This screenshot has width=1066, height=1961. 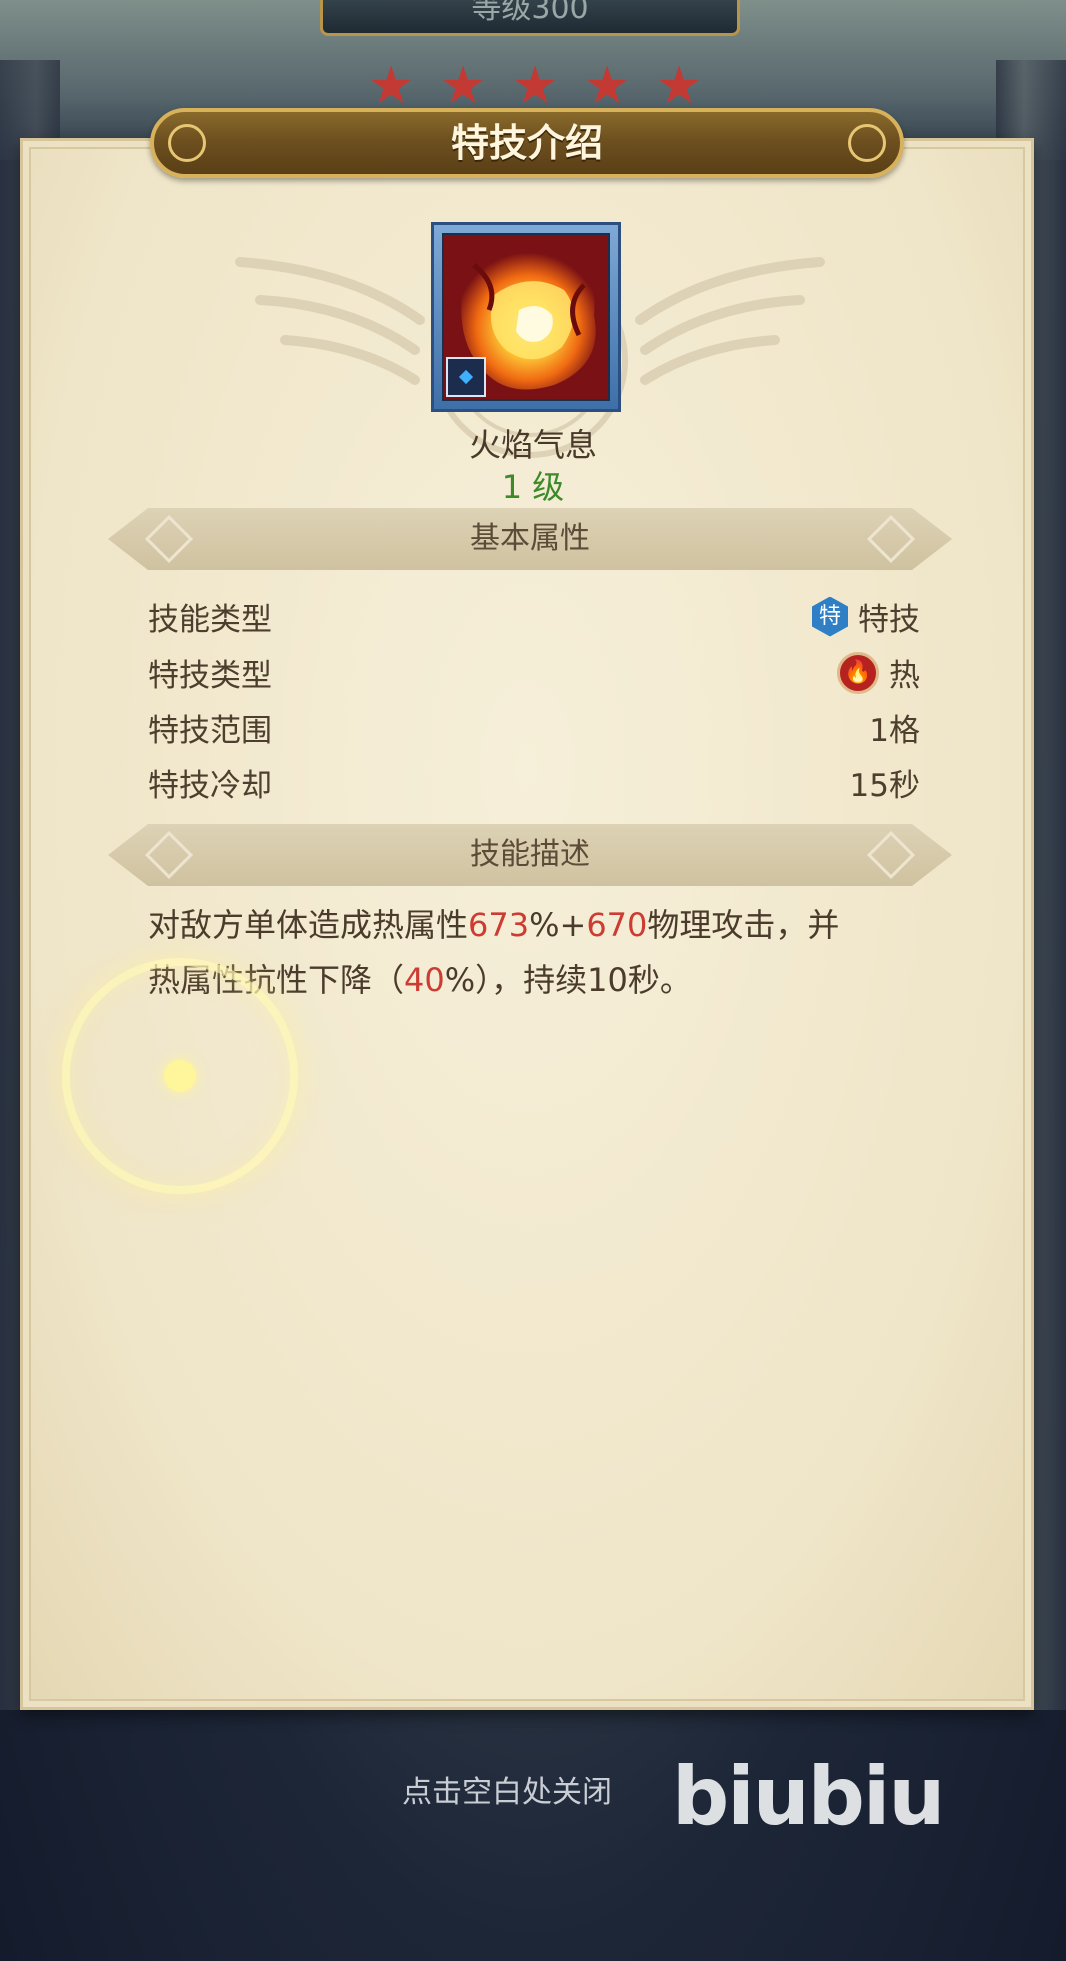 I want to click on attr-row-cooldown: 特技冷却 15秒, so click(x=534, y=783).